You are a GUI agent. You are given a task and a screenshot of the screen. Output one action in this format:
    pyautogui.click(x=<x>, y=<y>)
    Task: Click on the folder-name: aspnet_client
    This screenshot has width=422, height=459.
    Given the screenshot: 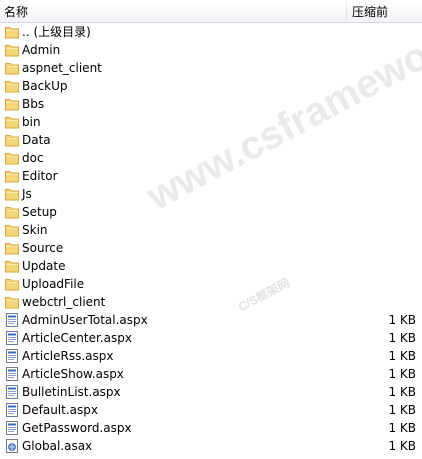 What is the action you would take?
    pyautogui.click(x=62, y=68)
    